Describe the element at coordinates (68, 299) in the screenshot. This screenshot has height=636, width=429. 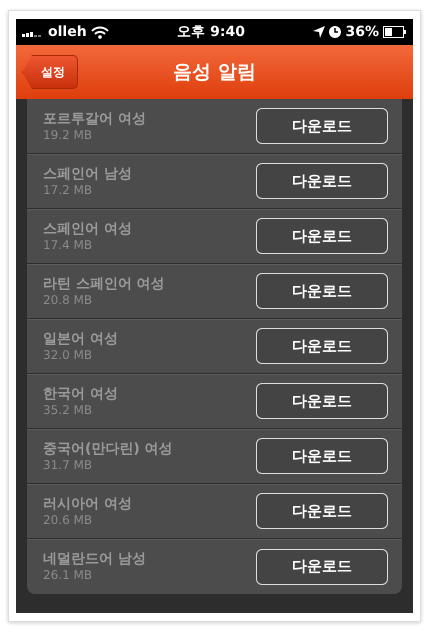
I see `file-size: 20.8 MB` at that location.